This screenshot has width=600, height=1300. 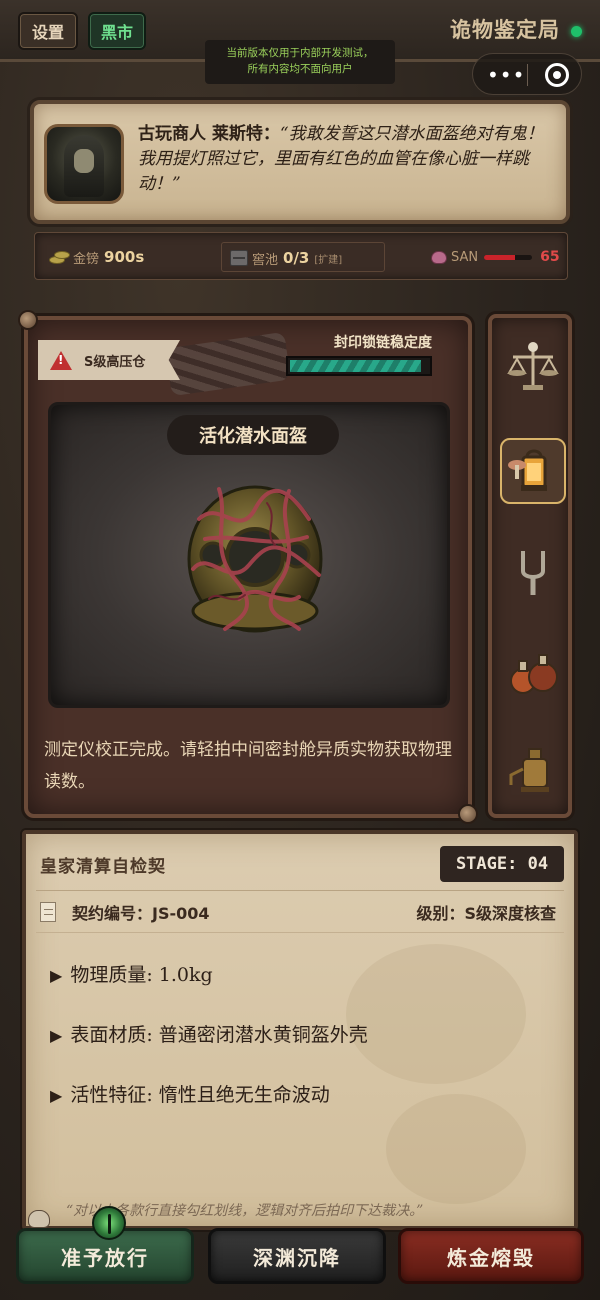 I want to click on cellar-pool-stat: 窖池 0/3 [扩建], so click(x=303, y=257).